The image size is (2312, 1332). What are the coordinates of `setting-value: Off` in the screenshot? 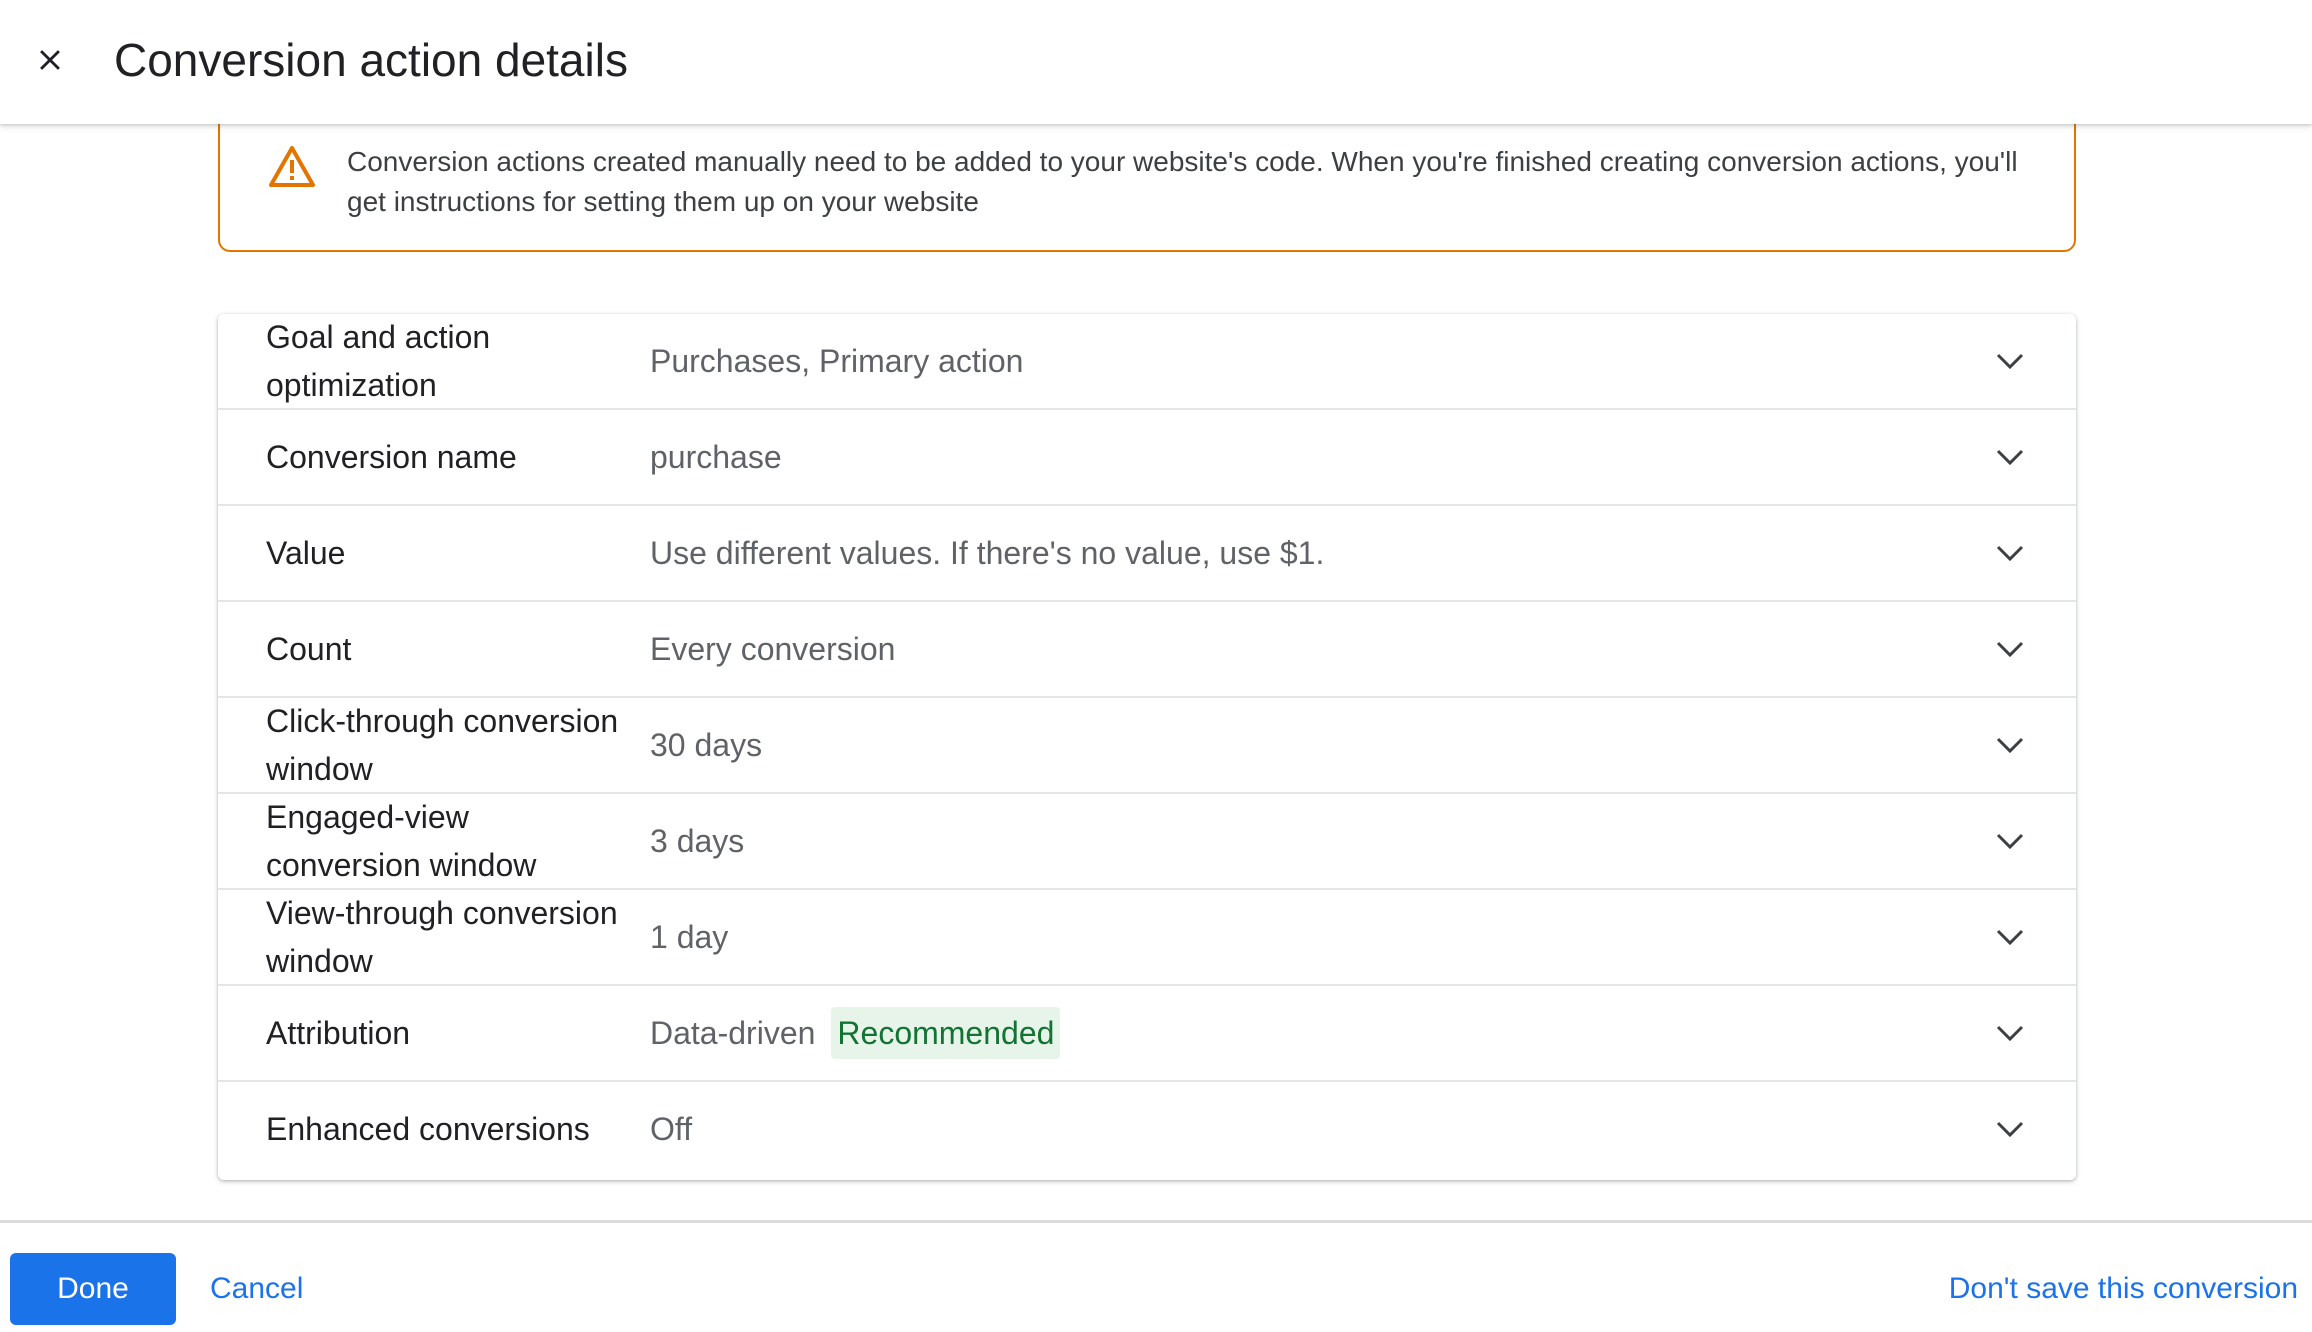 It's located at (671, 1129).